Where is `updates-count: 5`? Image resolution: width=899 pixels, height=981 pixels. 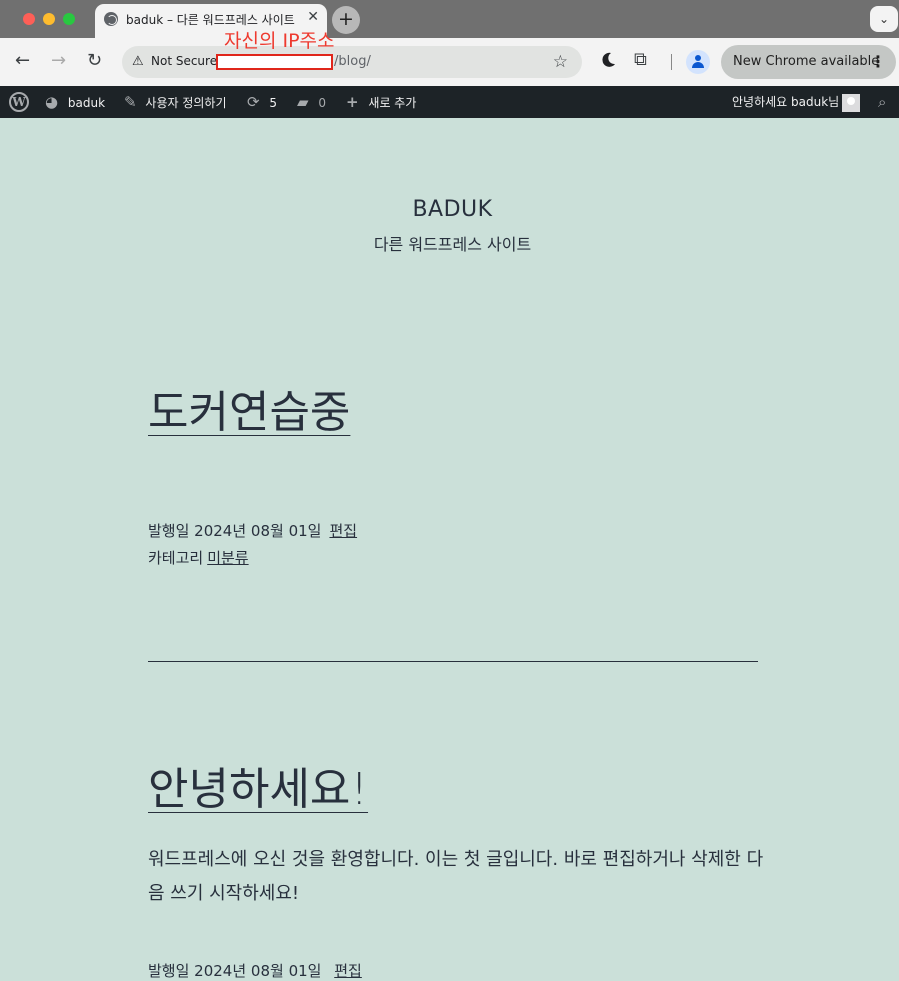
updates-count: 5 is located at coordinates (273, 103).